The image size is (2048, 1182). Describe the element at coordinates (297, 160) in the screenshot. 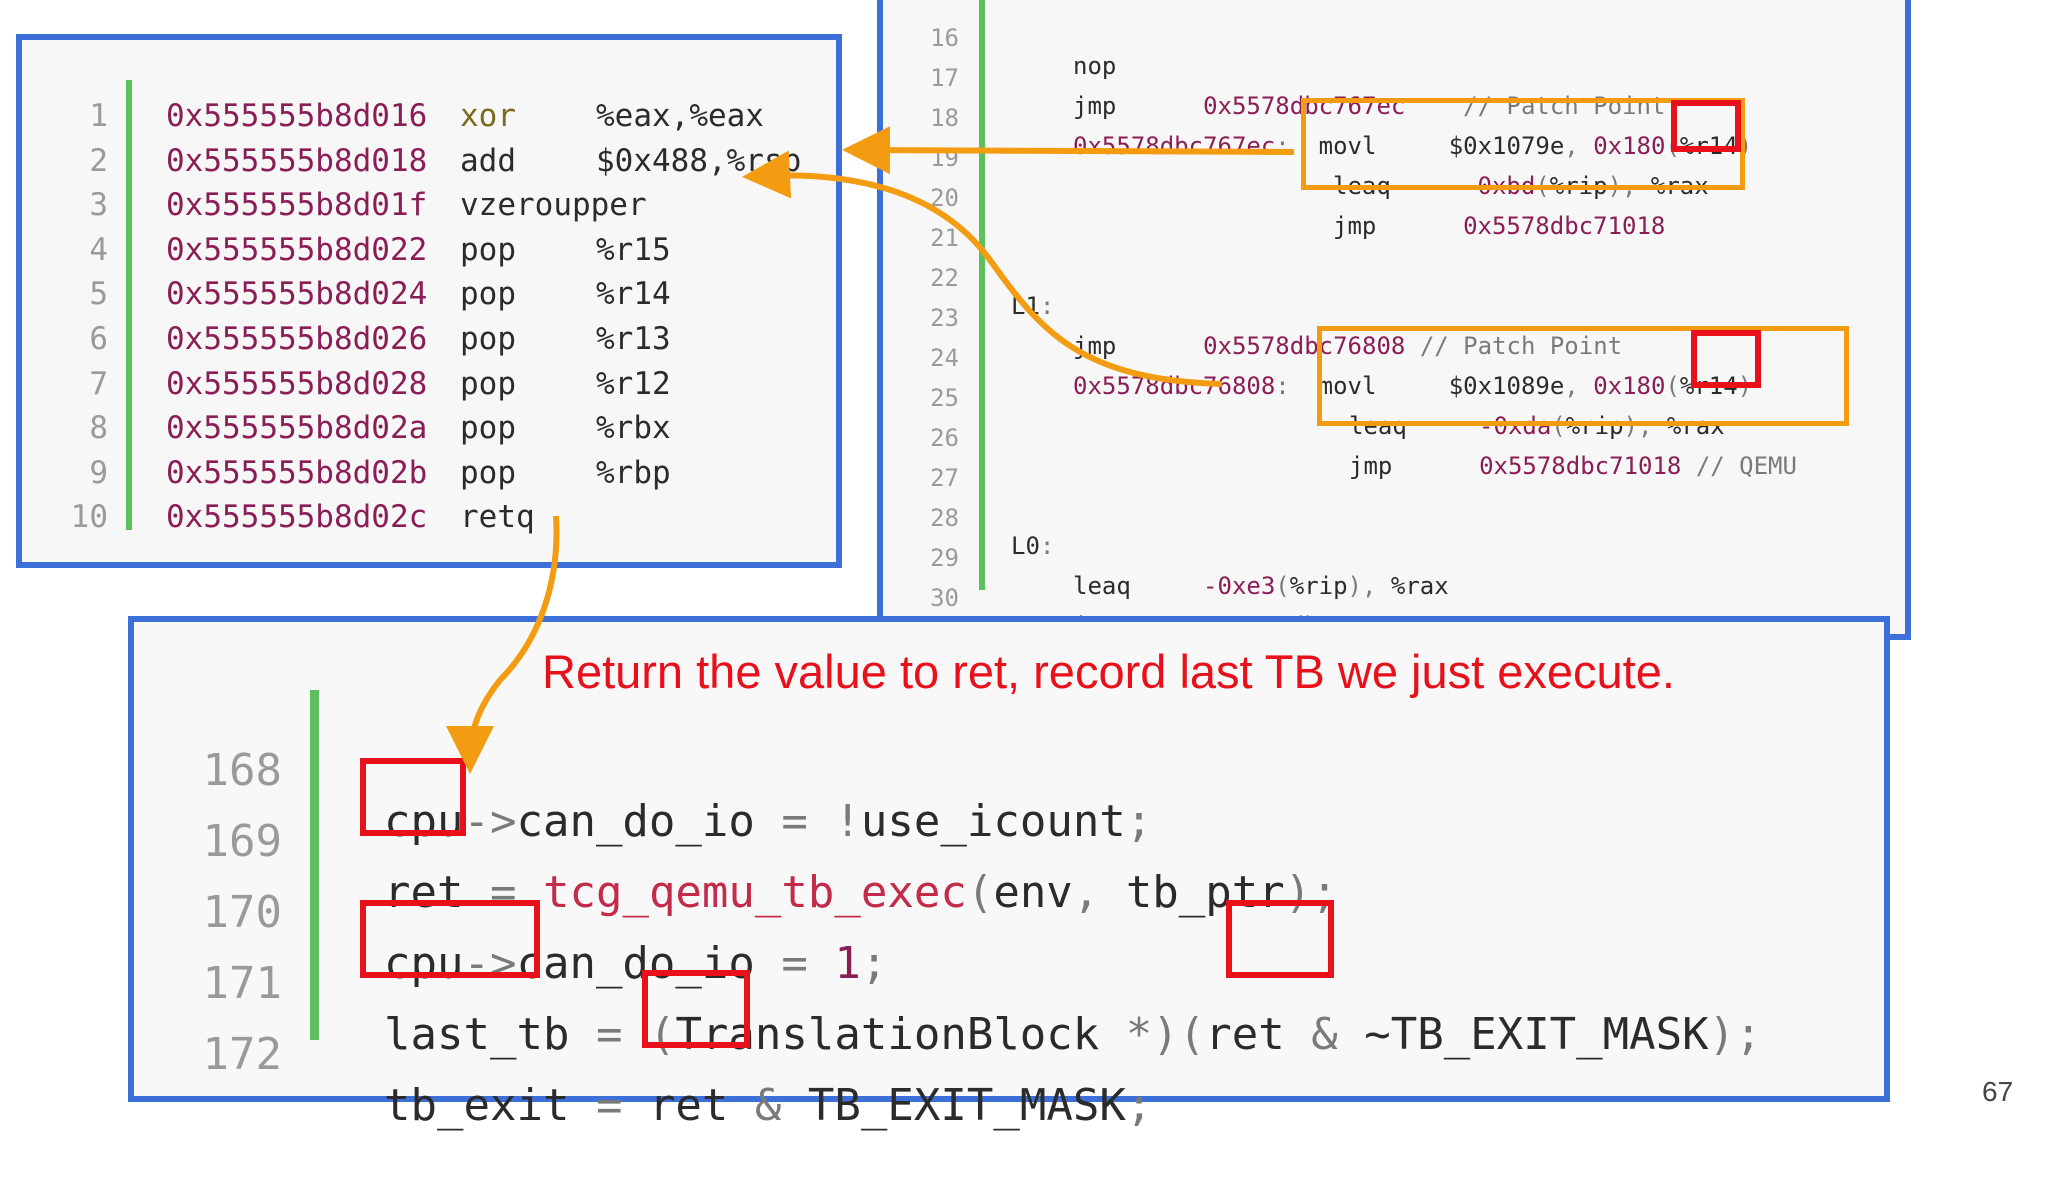

I see `instruction-address: 0x555555b8d018` at that location.